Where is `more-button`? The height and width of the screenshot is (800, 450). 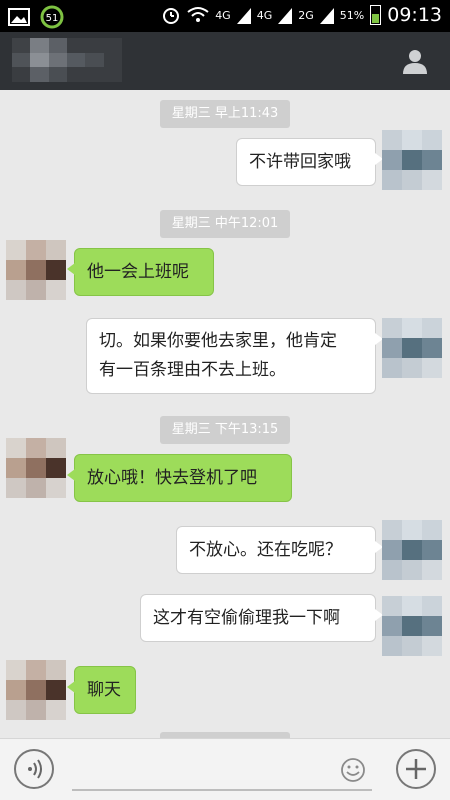 more-button is located at coordinates (416, 769).